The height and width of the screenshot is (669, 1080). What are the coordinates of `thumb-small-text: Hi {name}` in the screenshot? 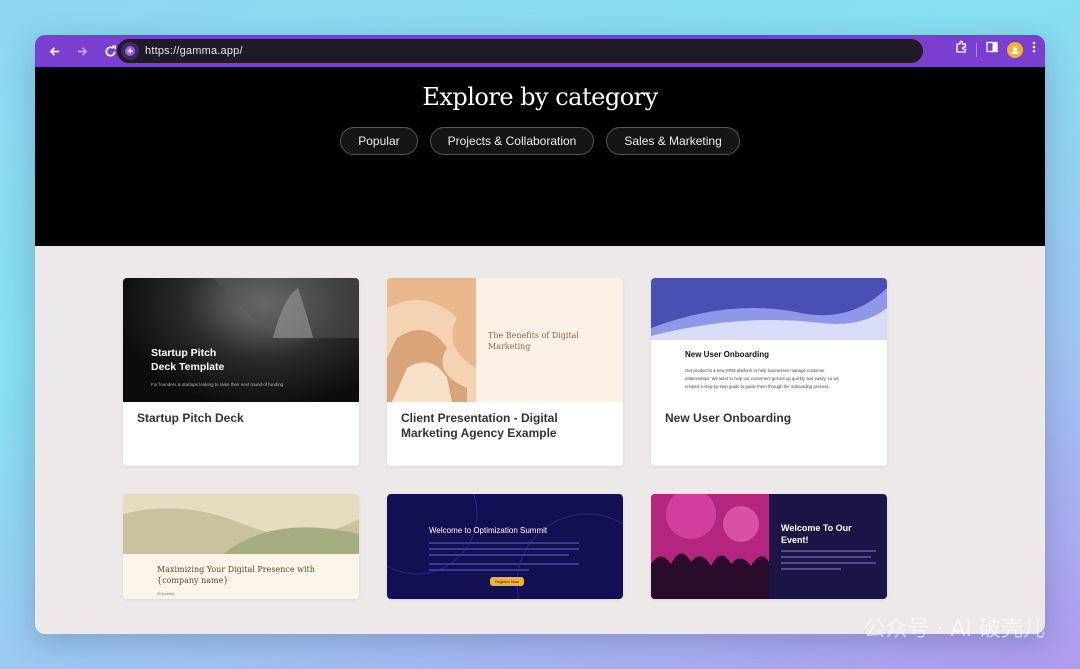 It's located at (166, 593).